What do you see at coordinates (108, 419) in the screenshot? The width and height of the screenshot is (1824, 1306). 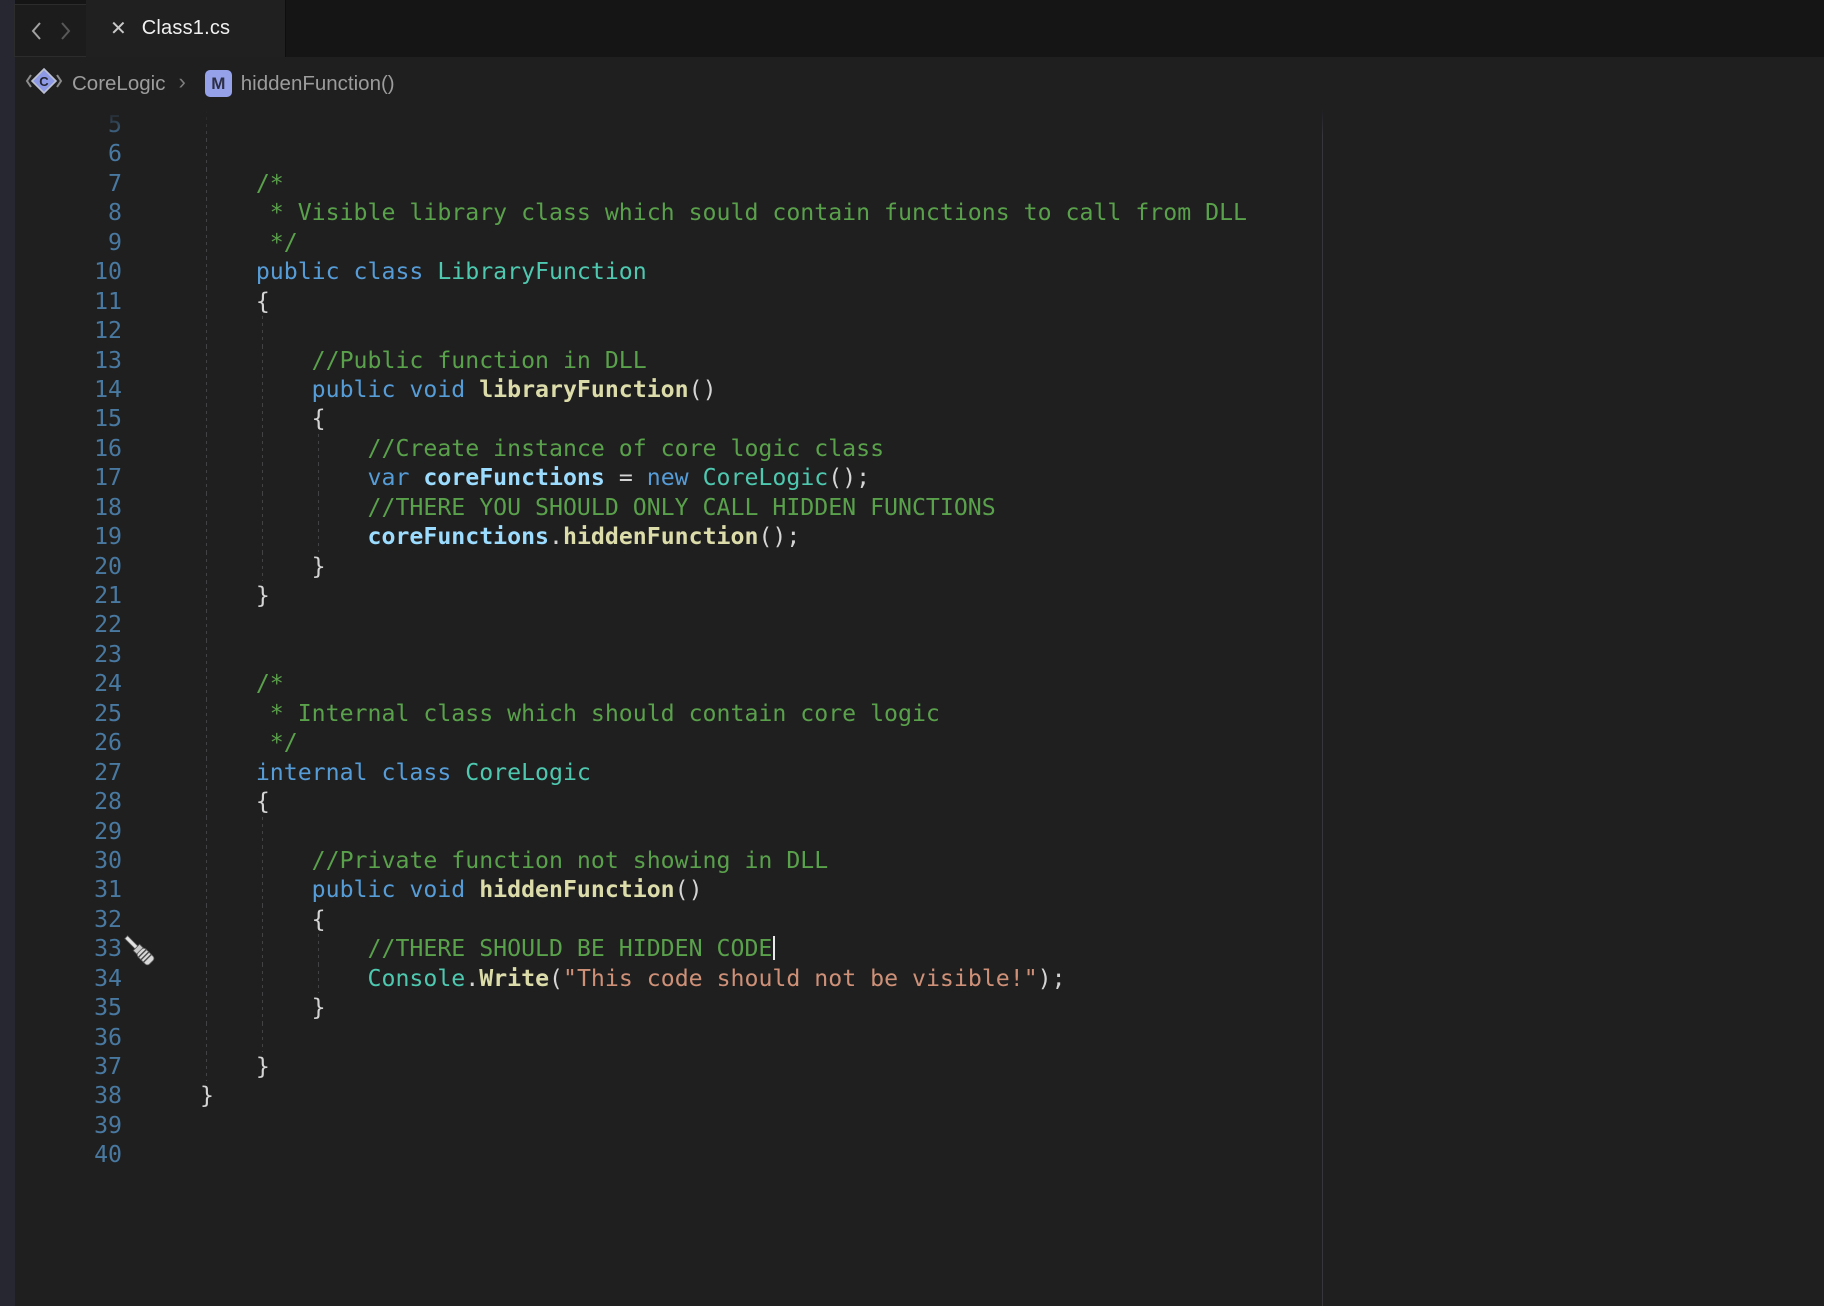 I see `line-number: 15` at bounding box center [108, 419].